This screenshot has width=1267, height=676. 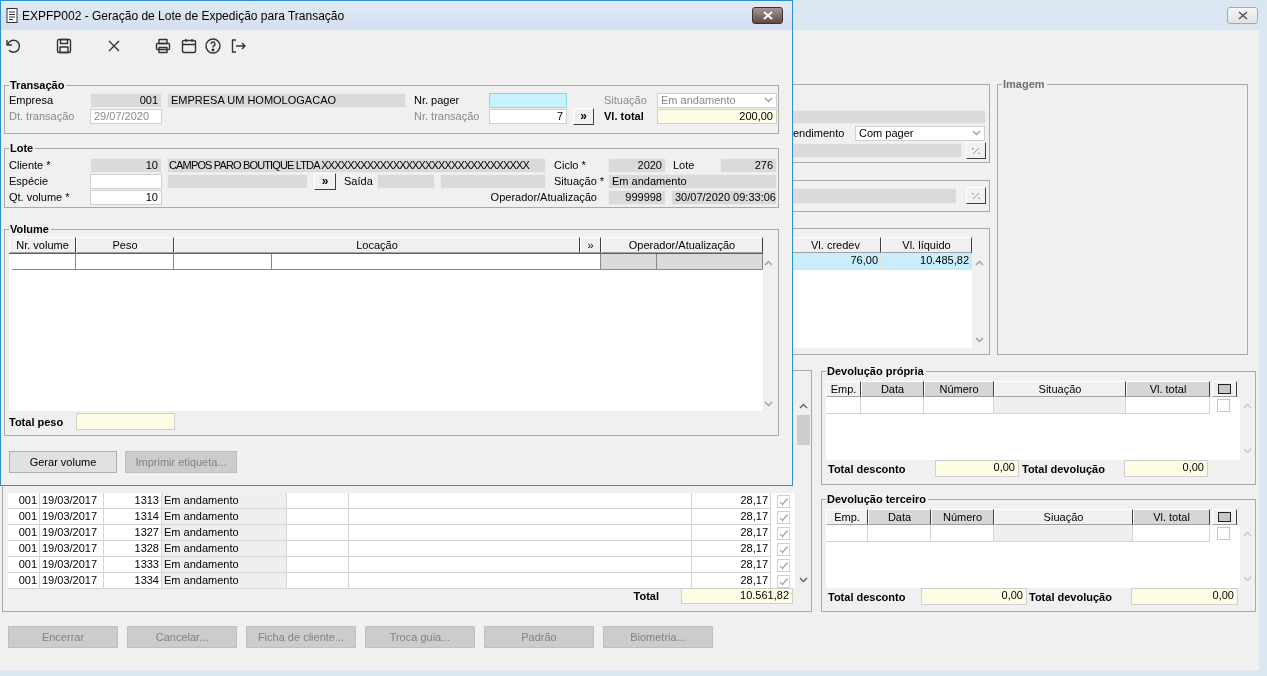 I want to click on text-field: 30/07/2020 09:33:06, so click(x=724, y=197).